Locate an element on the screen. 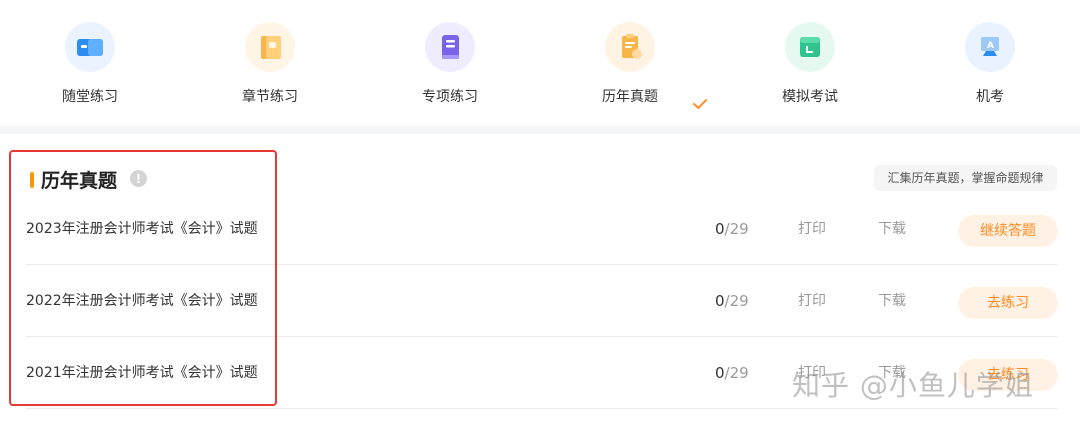  tab-past-exams: 历年真题 is located at coordinates (630, 63).